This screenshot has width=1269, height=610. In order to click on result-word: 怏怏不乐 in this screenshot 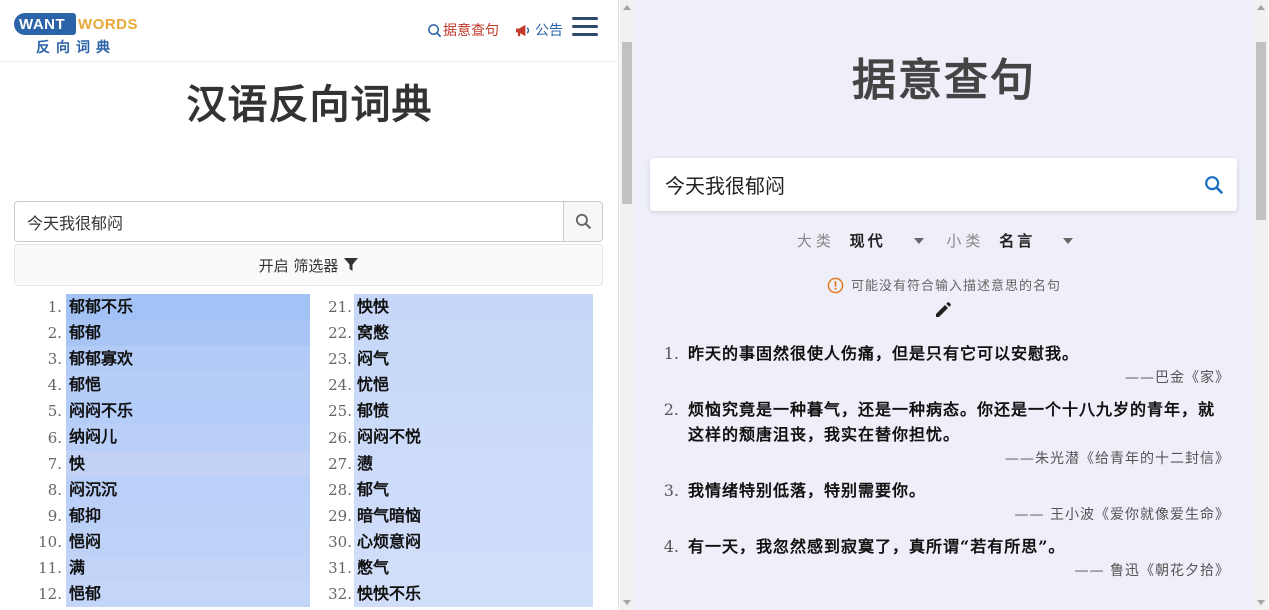, I will do `click(473, 594)`.